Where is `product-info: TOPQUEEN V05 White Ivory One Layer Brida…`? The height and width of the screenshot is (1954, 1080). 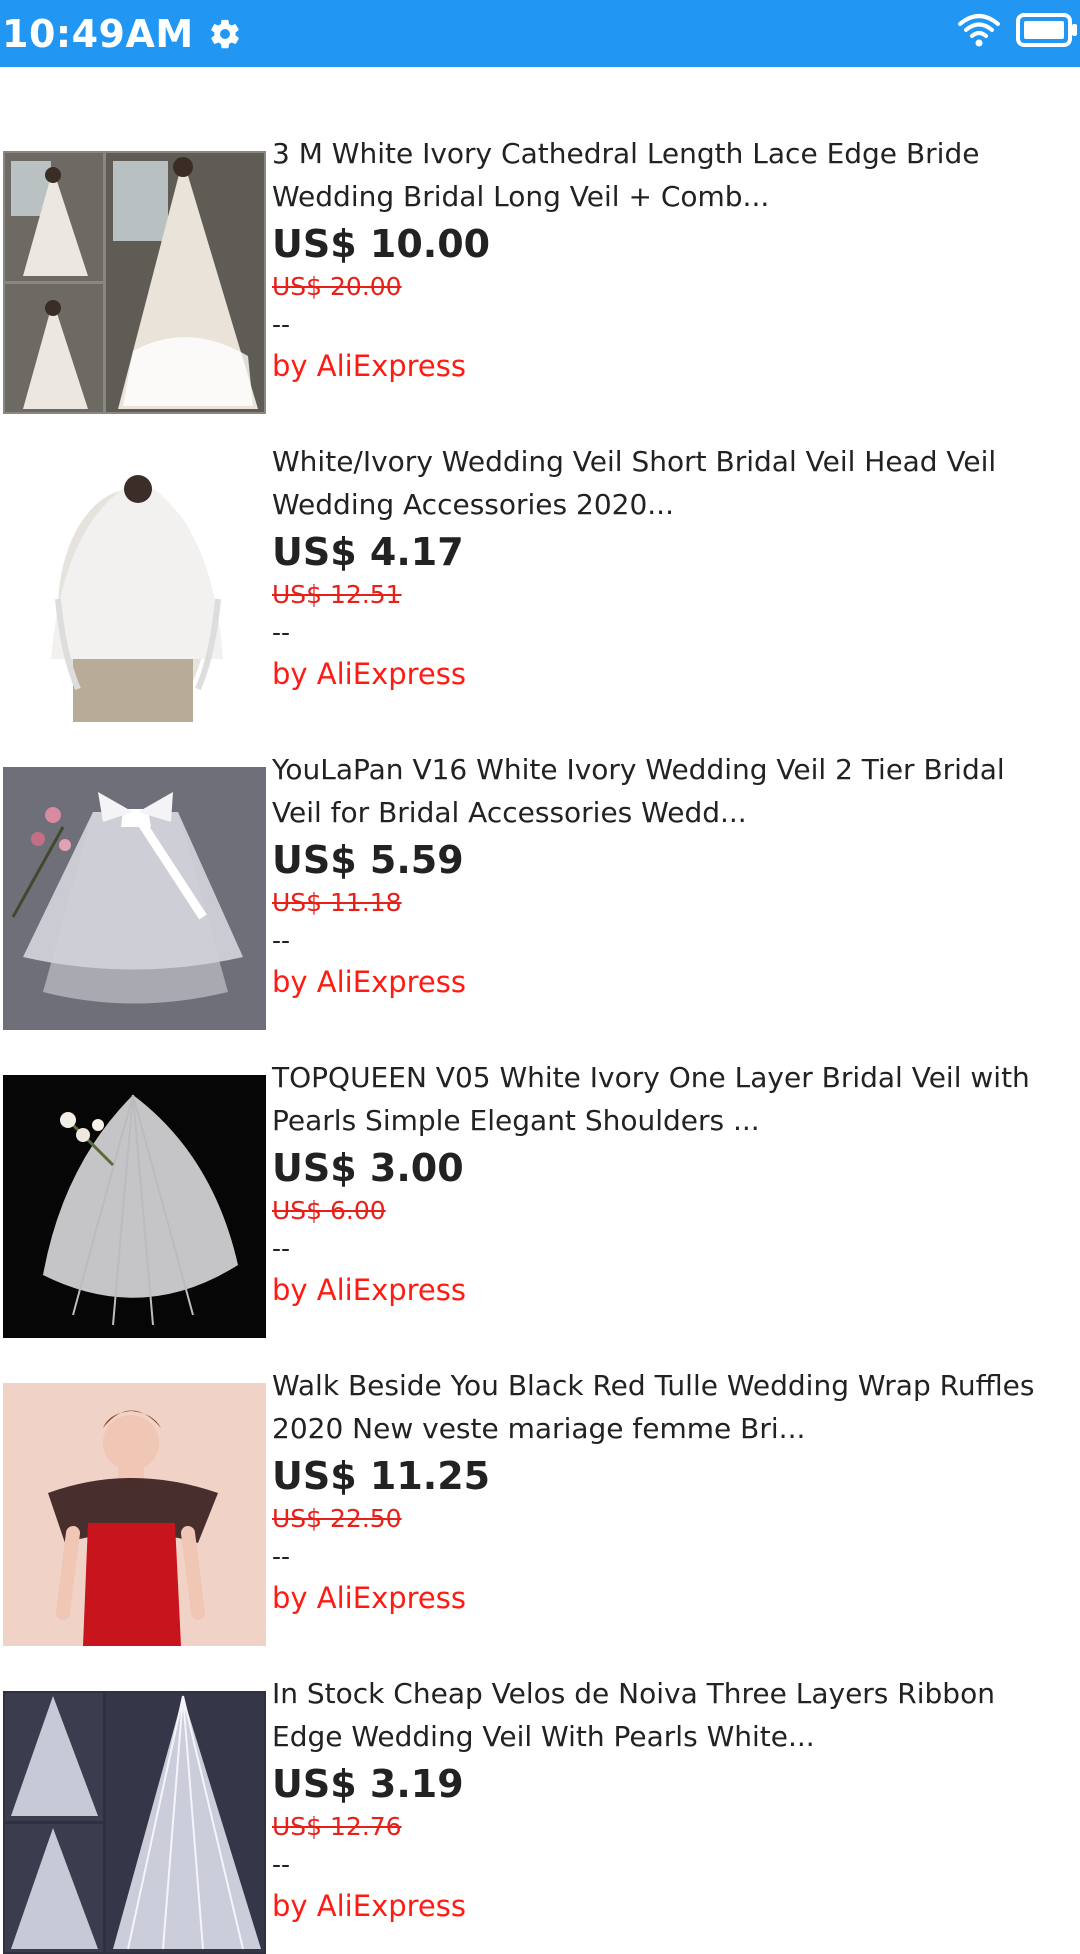
product-info: TOPQUEEN V05 White Ivory One Layer Brida… is located at coordinates (672, 1183).